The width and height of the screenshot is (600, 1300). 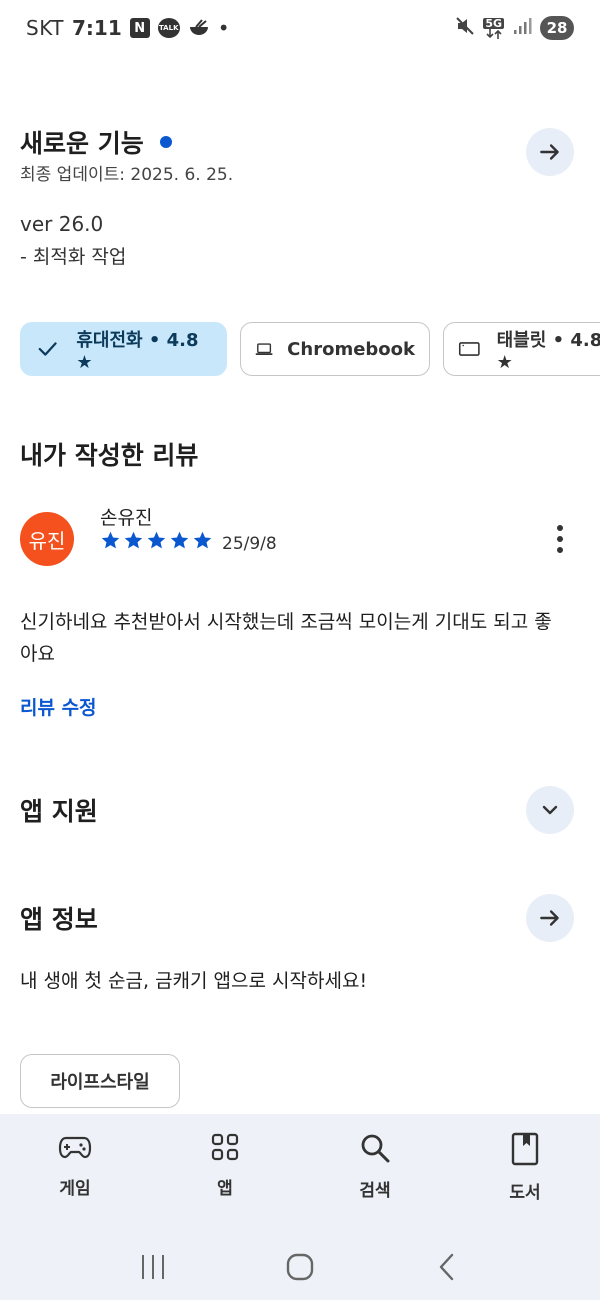 What do you see at coordinates (300, 28) in the screenshot?
I see `status-bar: SKT 7:11 N TALK • 5G 28` at bounding box center [300, 28].